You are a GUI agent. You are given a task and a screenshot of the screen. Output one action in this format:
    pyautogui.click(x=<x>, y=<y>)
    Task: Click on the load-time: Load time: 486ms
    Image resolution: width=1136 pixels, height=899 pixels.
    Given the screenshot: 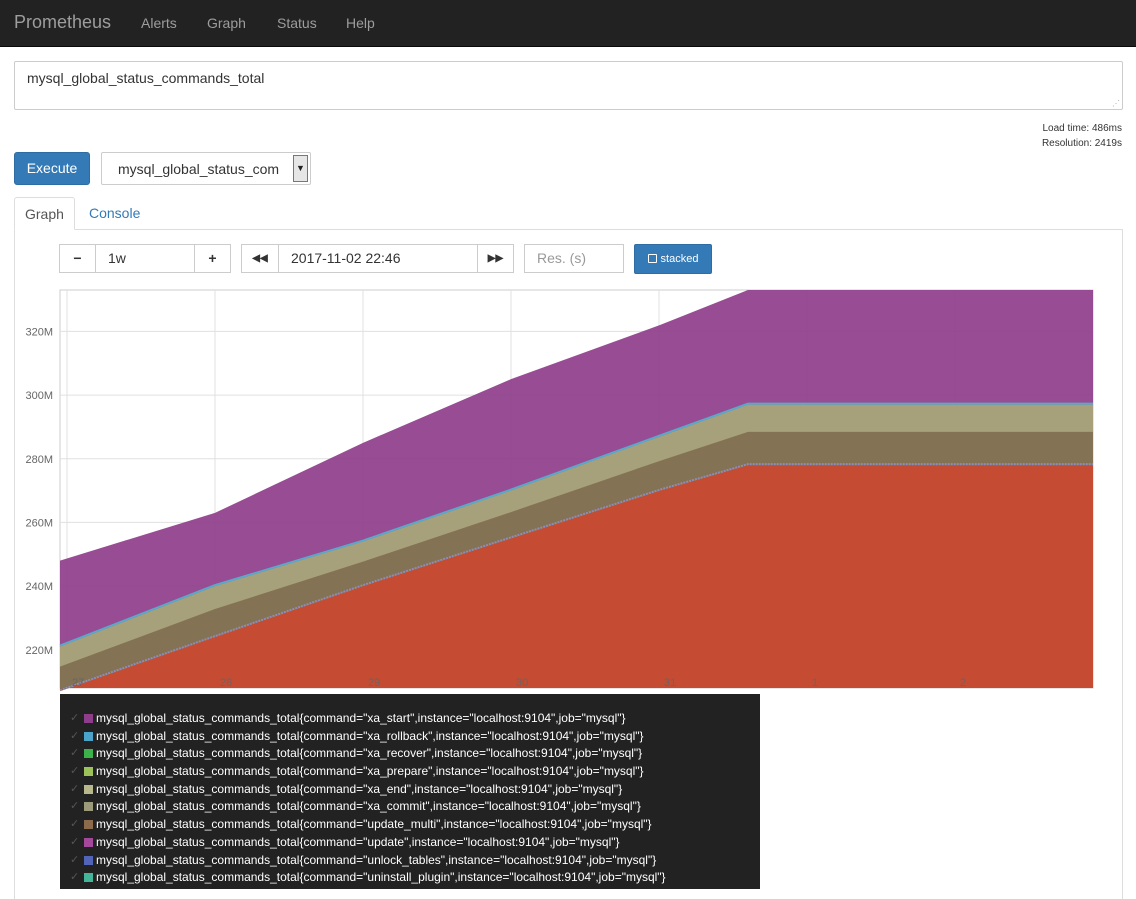 What is the action you would take?
    pyautogui.click(x=1082, y=128)
    